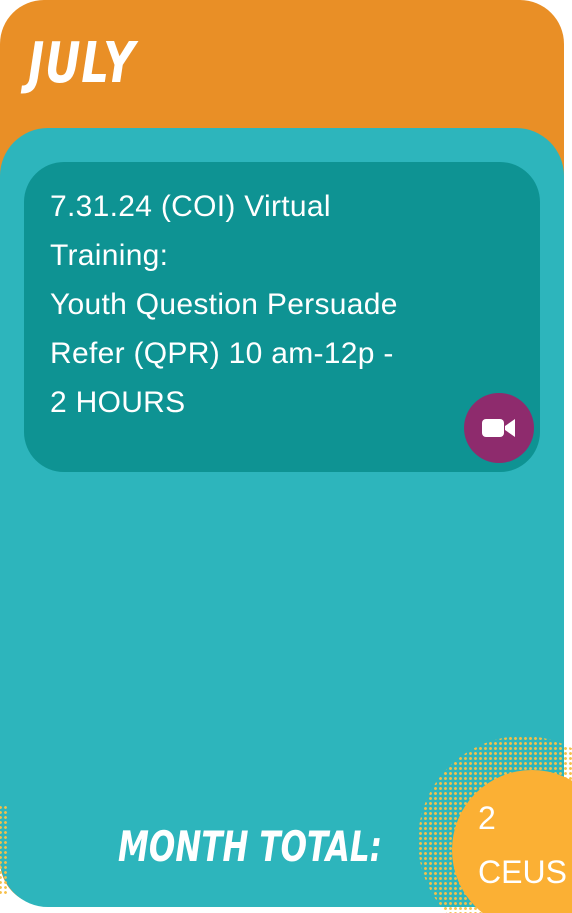  Describe the element at coordinates (82, 63) in the screenshot. I see `month-title: JULY` at that location.